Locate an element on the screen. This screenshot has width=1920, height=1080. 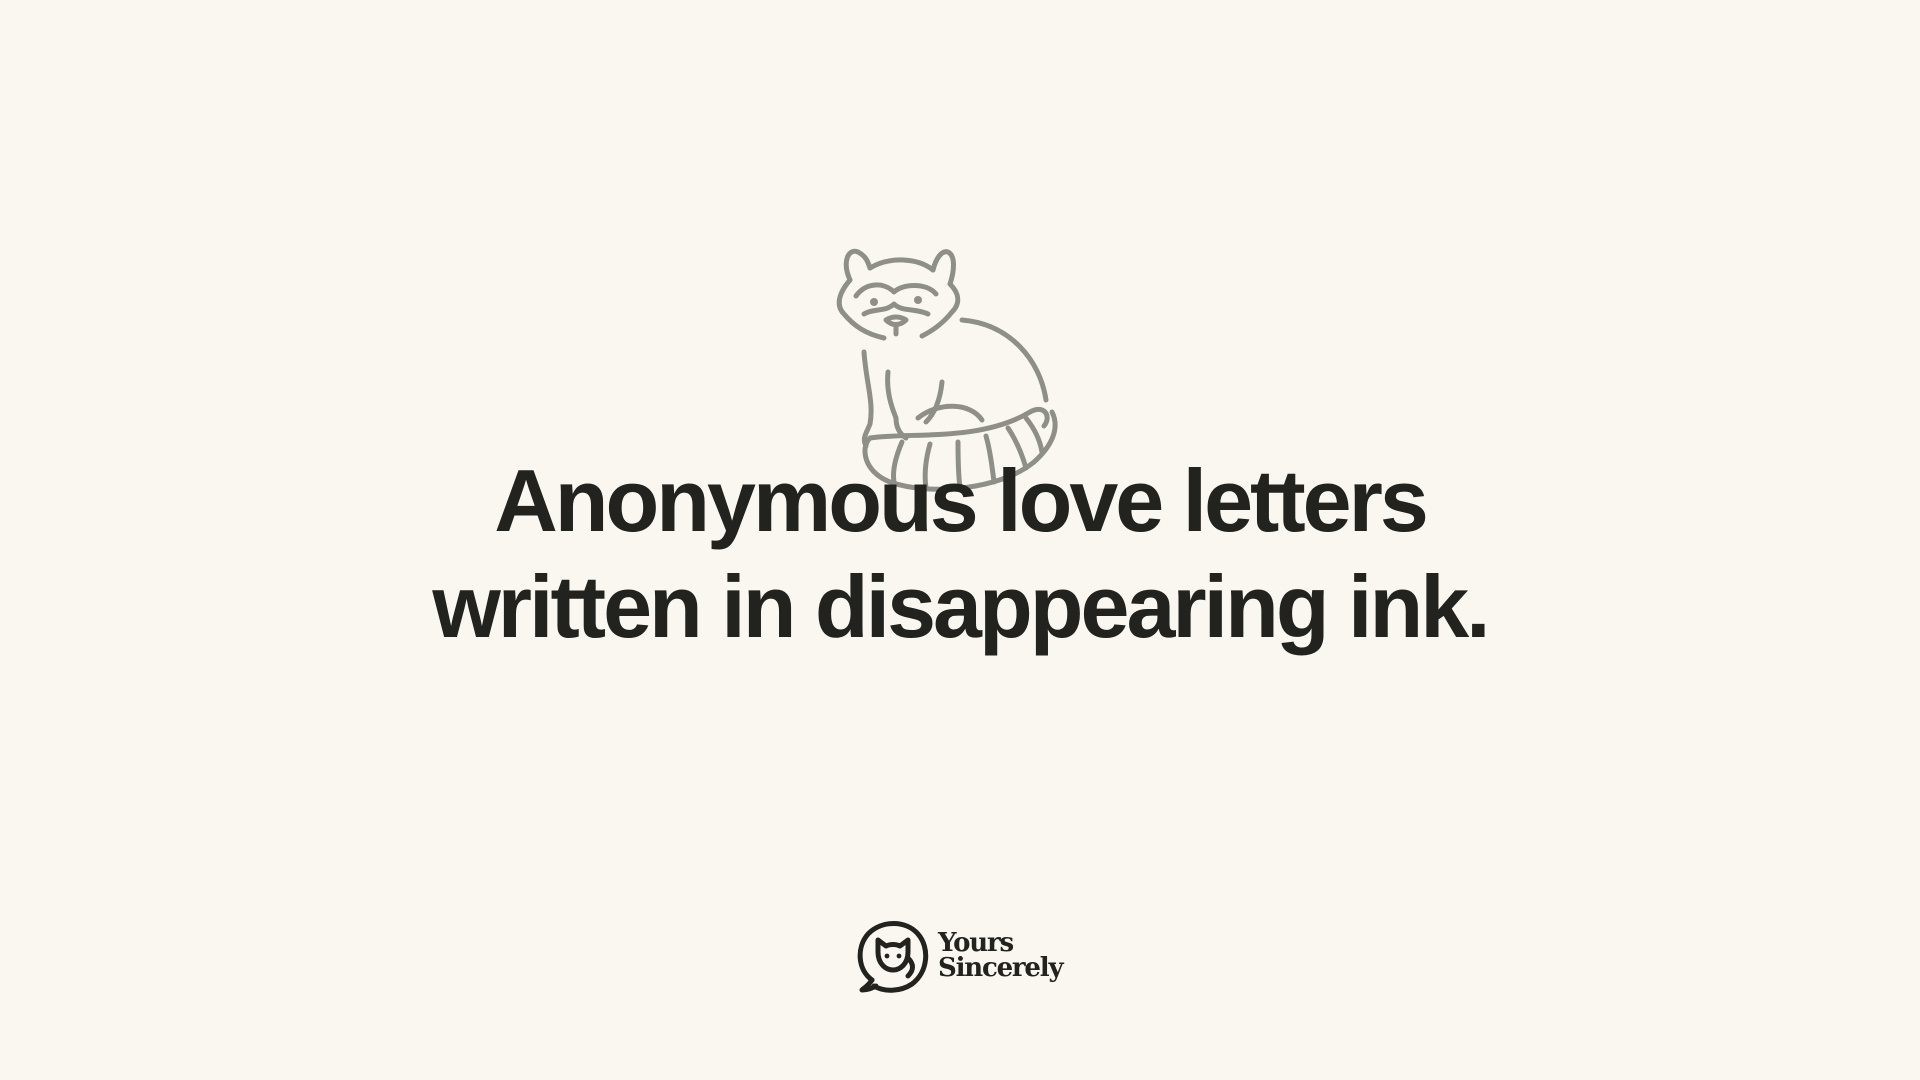
headline-line-1: Anonymous love letters is located at coordinates (961, 500).